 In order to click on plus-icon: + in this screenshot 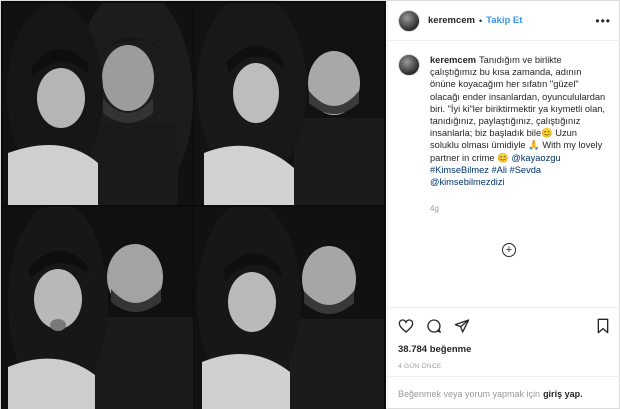, I will do `click(509, 249)`.